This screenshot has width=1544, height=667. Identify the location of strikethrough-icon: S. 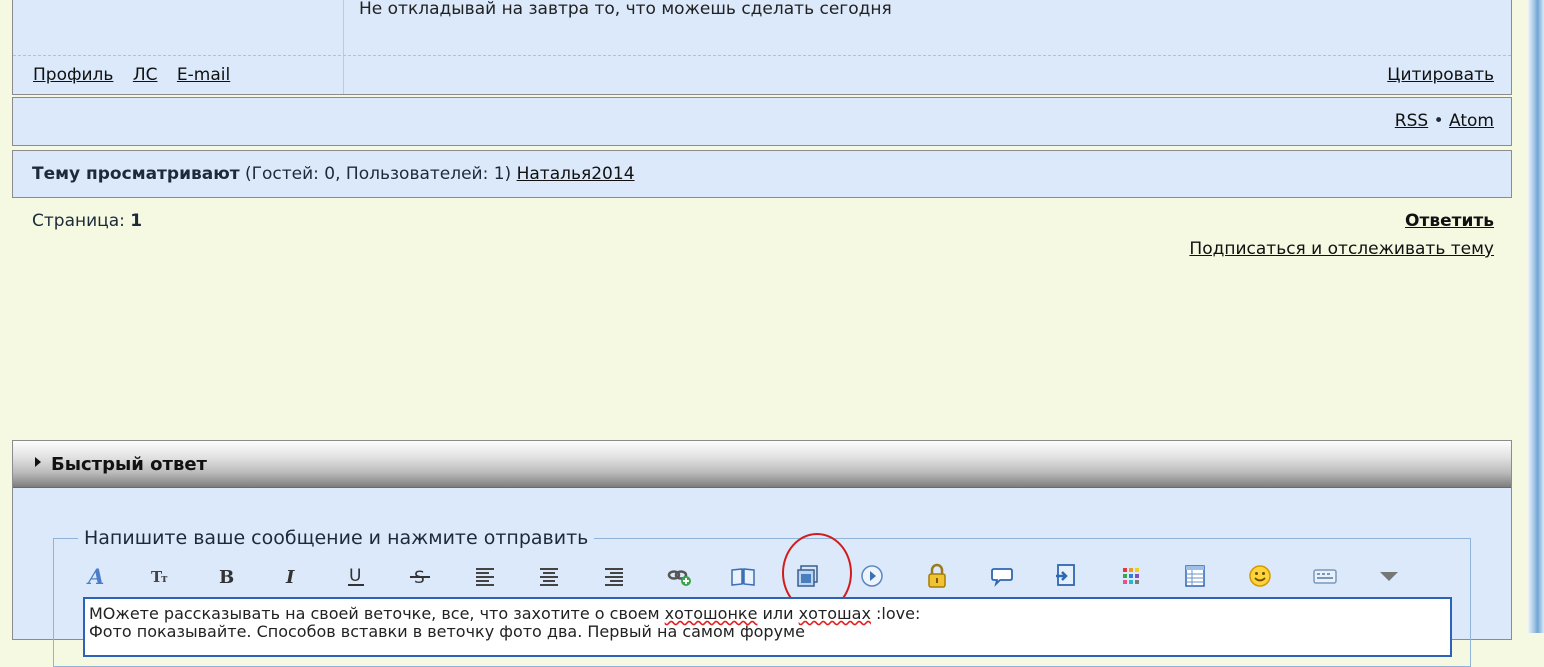
(420, 576).